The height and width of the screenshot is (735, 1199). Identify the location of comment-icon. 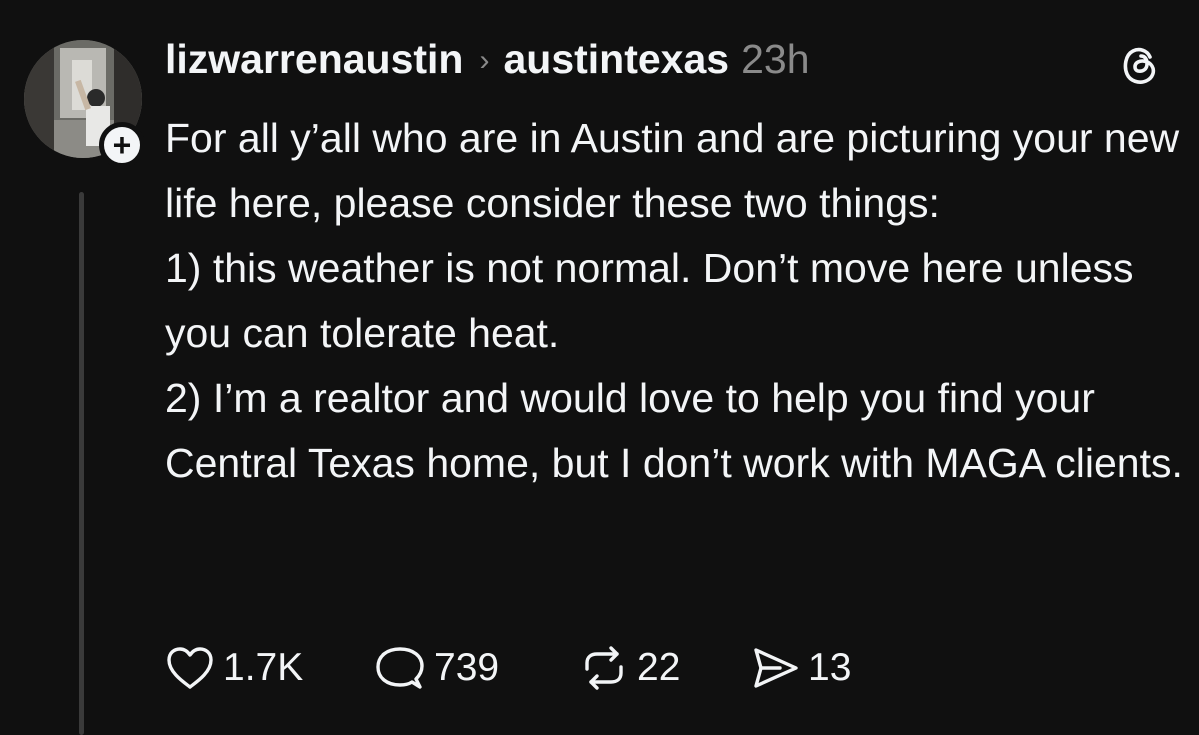
(400, 668).